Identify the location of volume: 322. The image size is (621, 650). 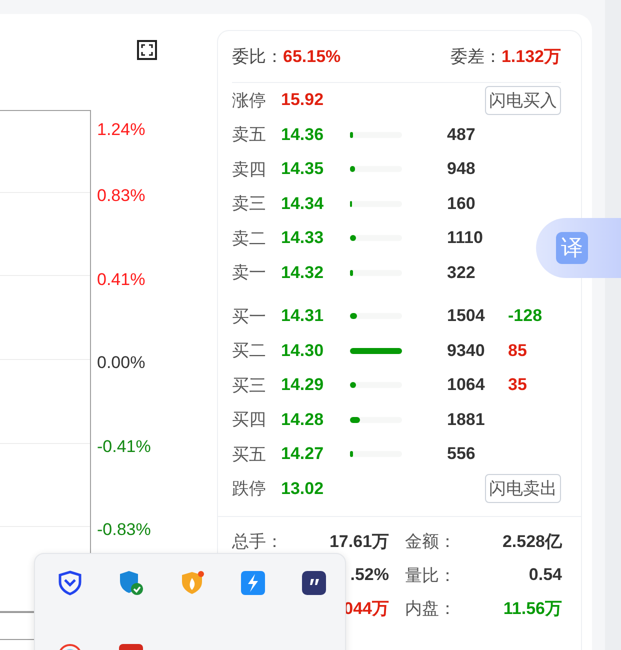
(461, 272).